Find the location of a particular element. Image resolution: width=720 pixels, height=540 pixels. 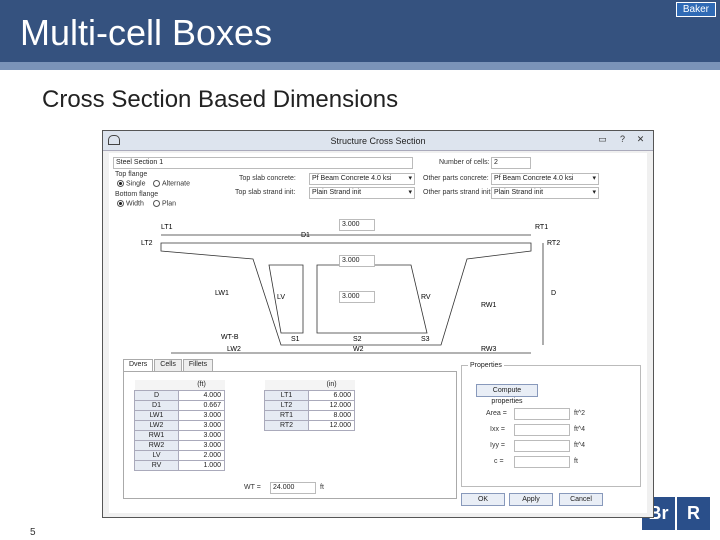

table-row: LT2 12.000 is located at coordinates (309, 405).